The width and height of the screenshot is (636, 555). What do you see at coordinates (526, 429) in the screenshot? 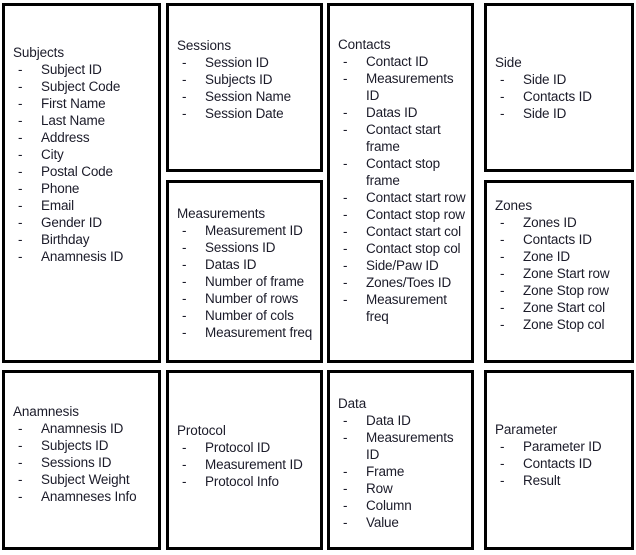
I see `entity-title-parameter: Parameter` at bounding box center [526, 429].